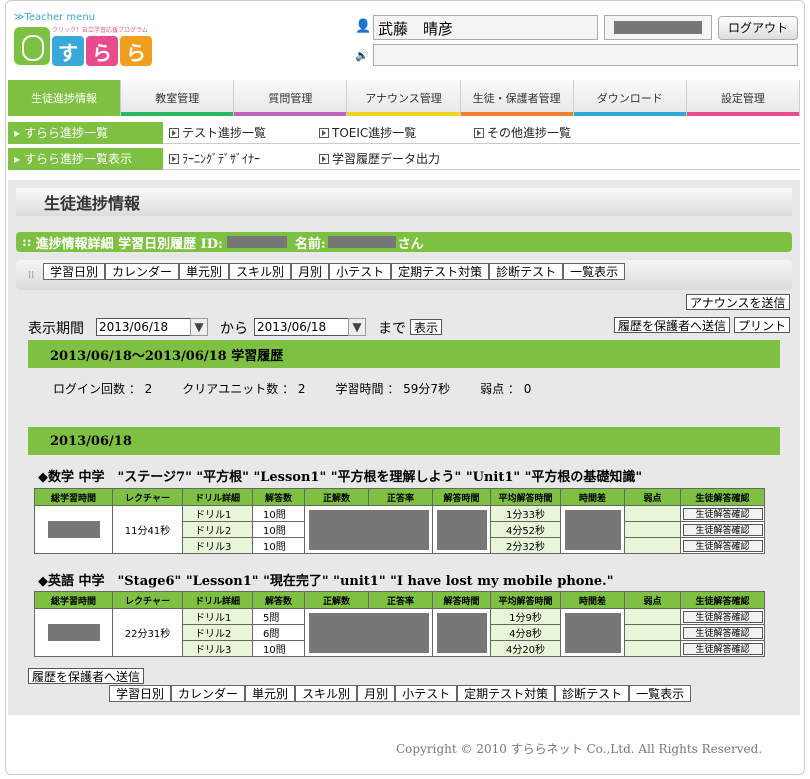 The height and width of the screenshot is (779, 810). I want to click on subnav-learning-designer: ﾗｰﾆﾝｸﾞﾃﾞｻﾞｲﾅｰ, so click(244, 158).